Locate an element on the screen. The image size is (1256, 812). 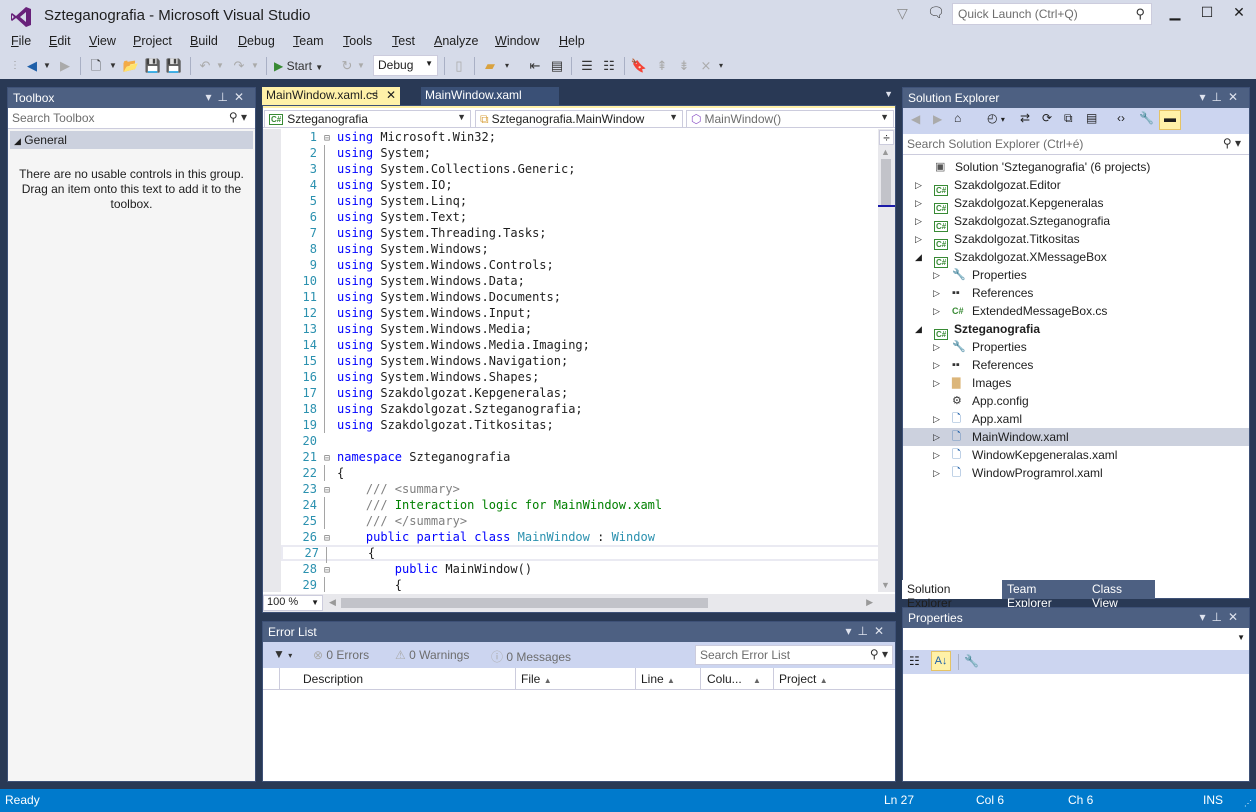
toolbar-grip: ⋮ is located at coordinates (15, 66).